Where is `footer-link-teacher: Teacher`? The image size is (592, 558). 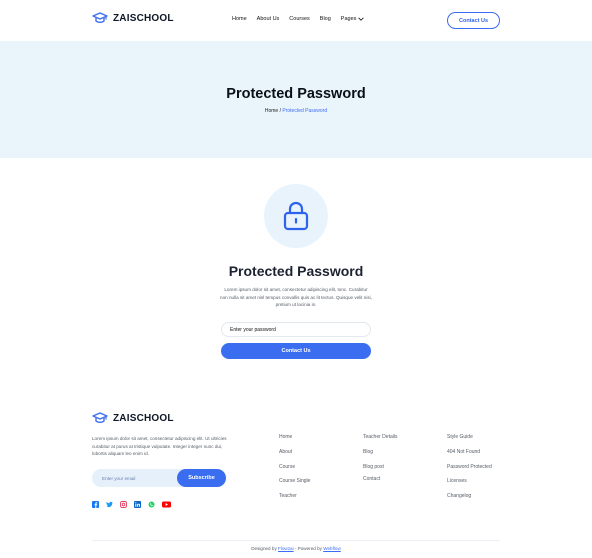 footer-link-teacher: Teacher is located at coordinates (294, 496).